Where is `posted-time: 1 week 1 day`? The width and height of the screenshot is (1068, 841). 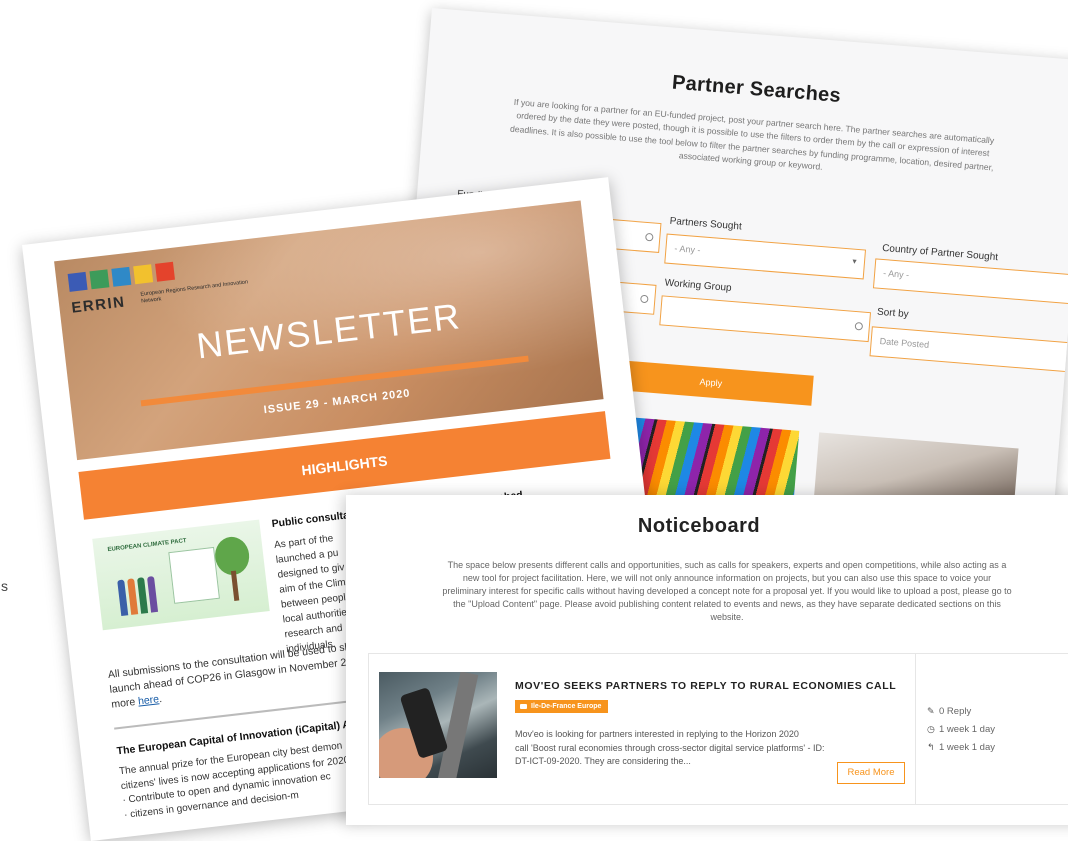 posted-time: 1 week 1 day is located at coordinates (967, 729).